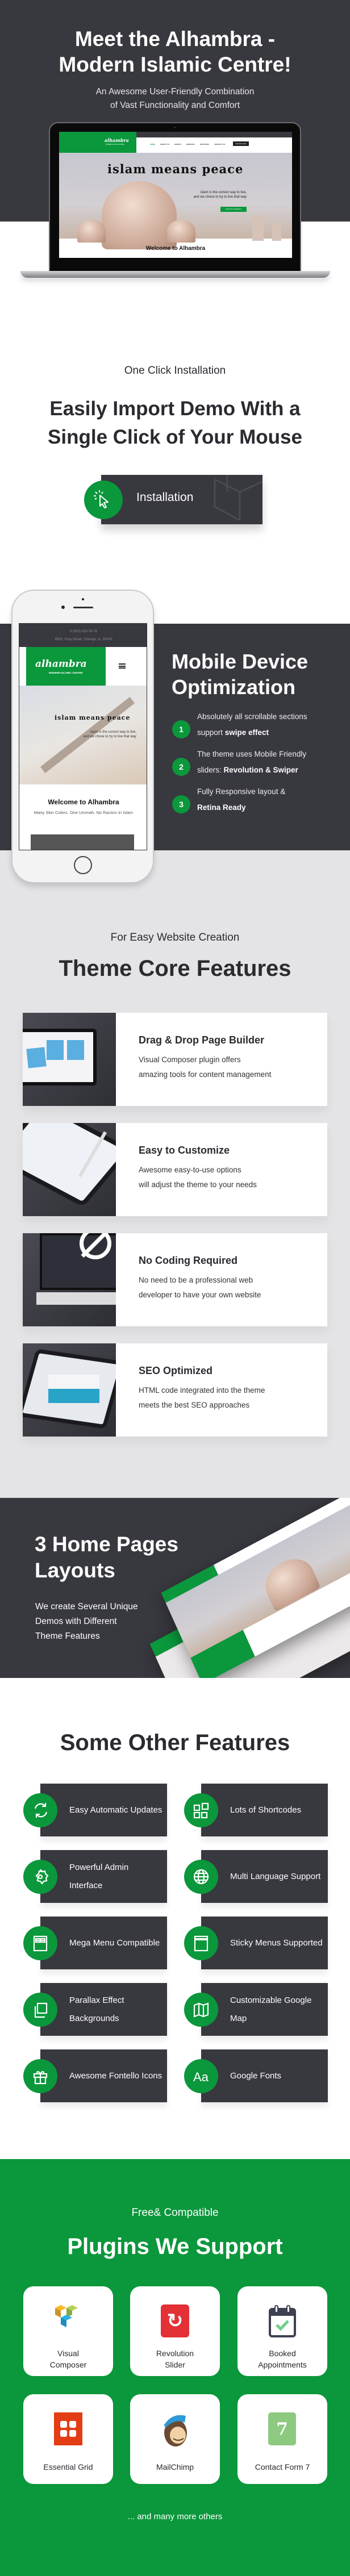  Describe the element at coordinates (181, 804) in the screenshot. I see `step-number-badge: 3` at that location.